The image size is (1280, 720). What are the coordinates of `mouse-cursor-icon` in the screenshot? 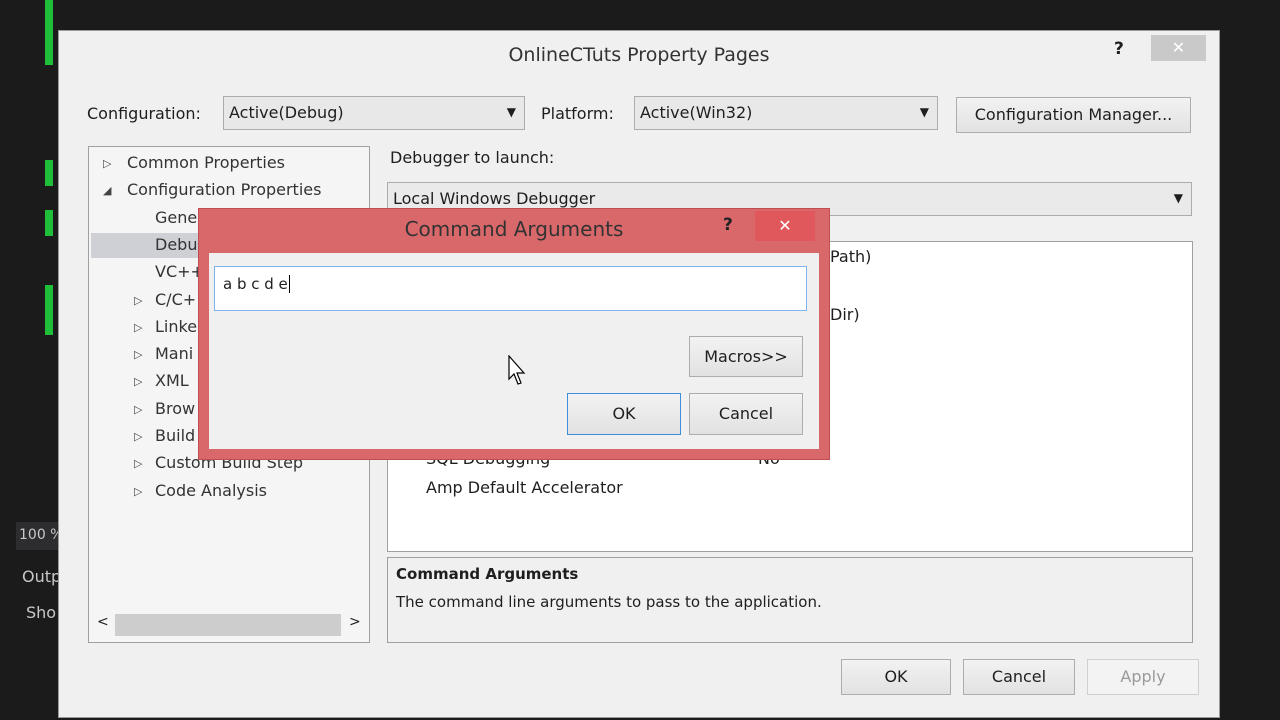 It's located at (517, 370).